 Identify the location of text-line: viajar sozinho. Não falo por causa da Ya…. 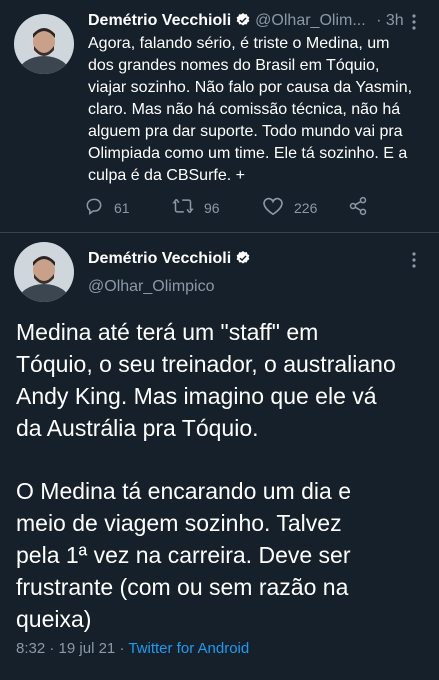
(250, 87).